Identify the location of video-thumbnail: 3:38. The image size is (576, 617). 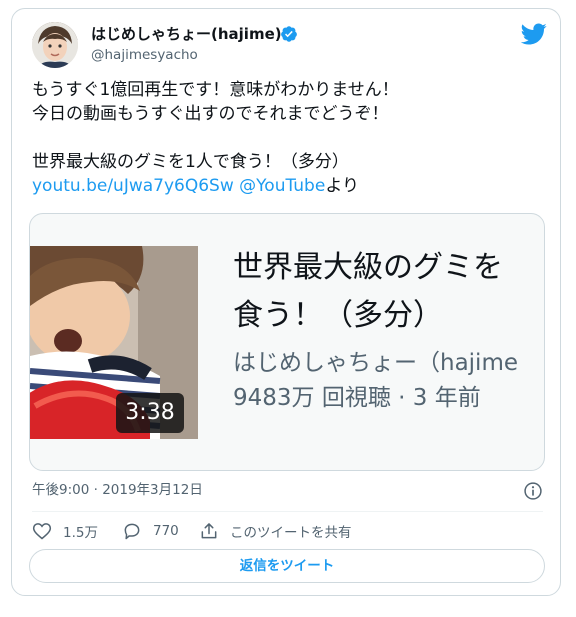
(114, 342).